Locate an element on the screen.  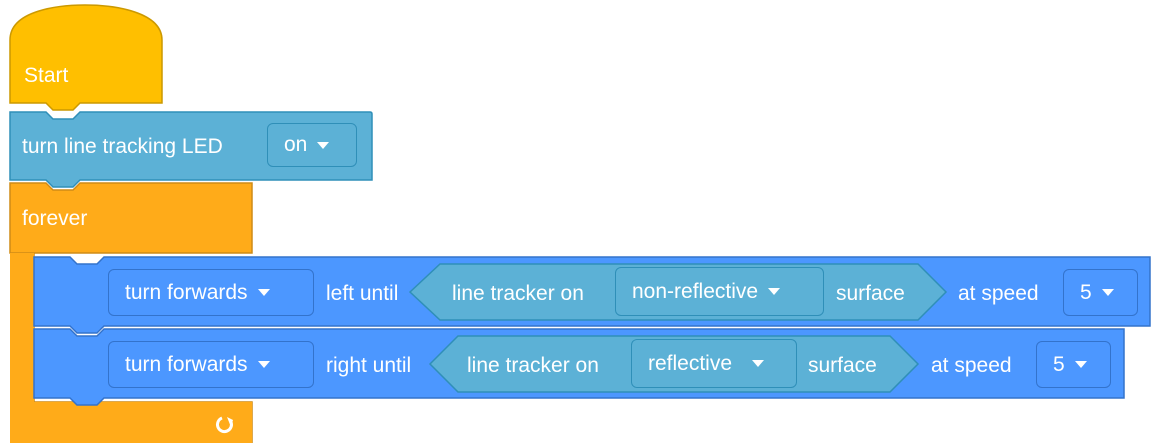
condition-prefix-2: line tracker on is located at coordinates (533, 365).